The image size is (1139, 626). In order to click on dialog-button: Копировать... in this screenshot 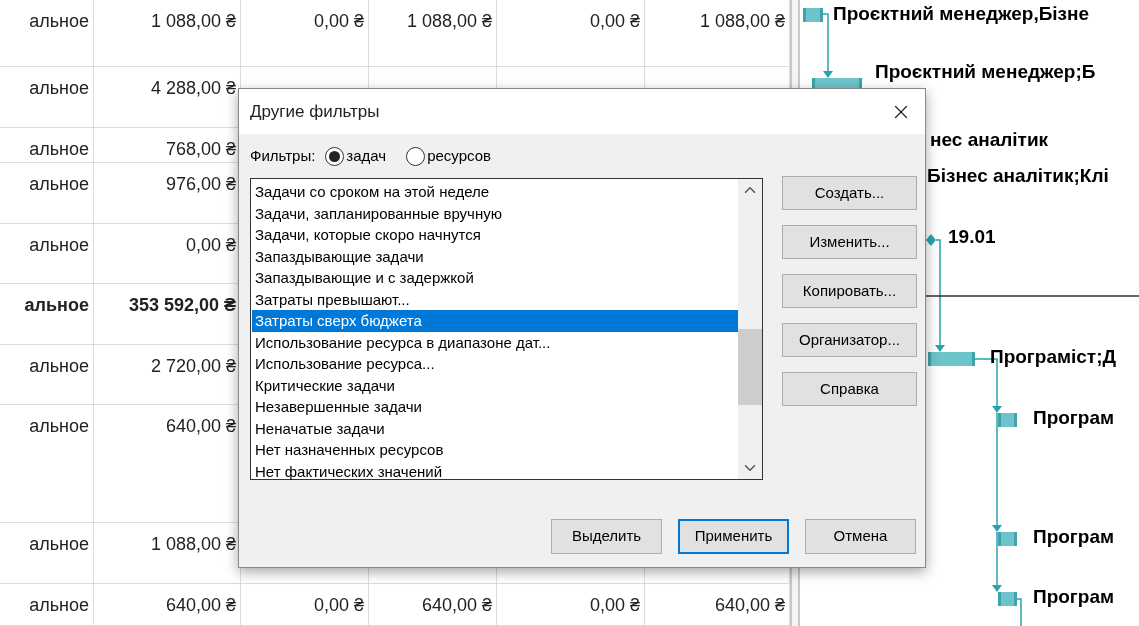, I will do `click(849, 291)`.